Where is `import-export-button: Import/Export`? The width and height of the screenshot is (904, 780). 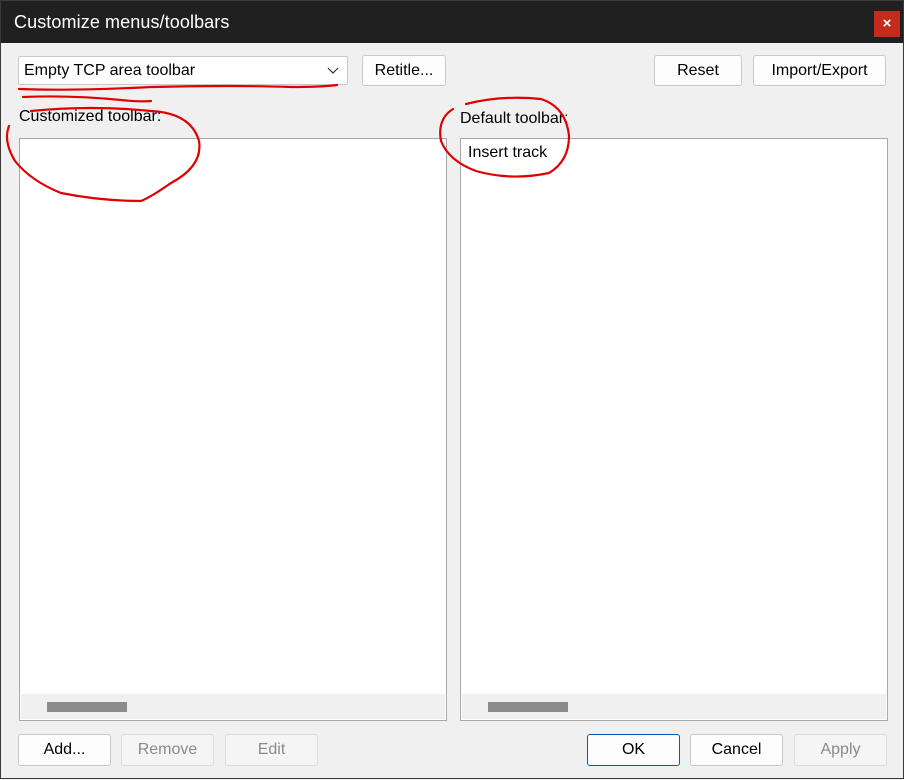
import-export-button: Import/Export is located at coordinates (819, 70).